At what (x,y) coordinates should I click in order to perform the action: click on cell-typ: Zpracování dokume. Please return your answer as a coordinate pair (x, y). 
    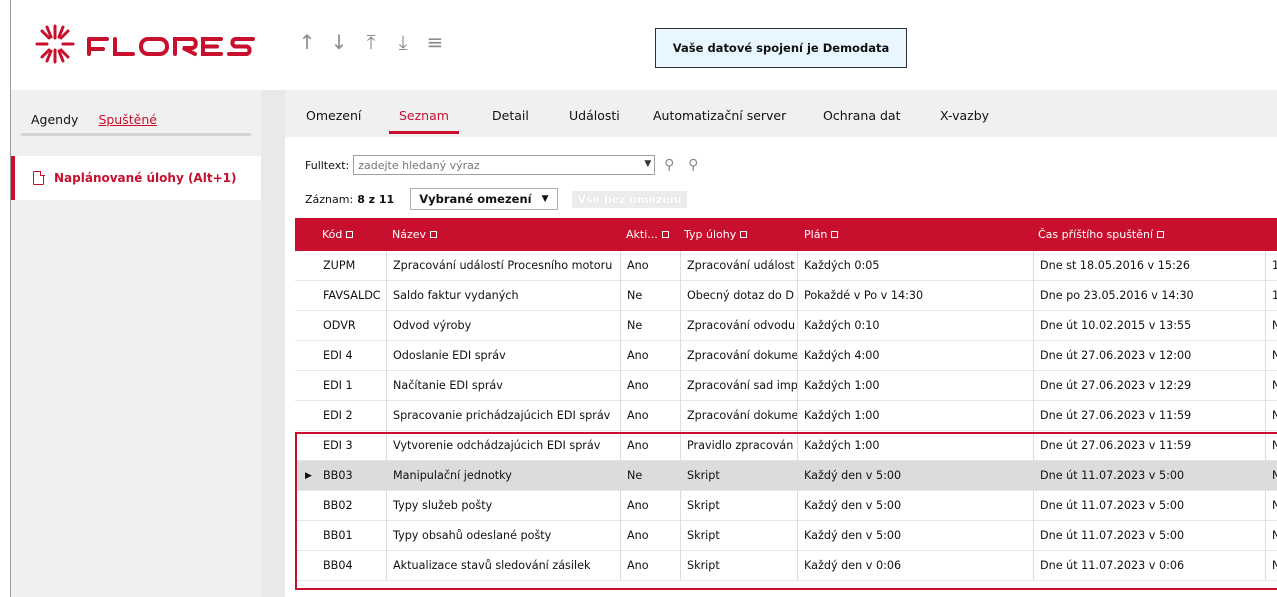
    Looking at the image, I should click on (739, 356).